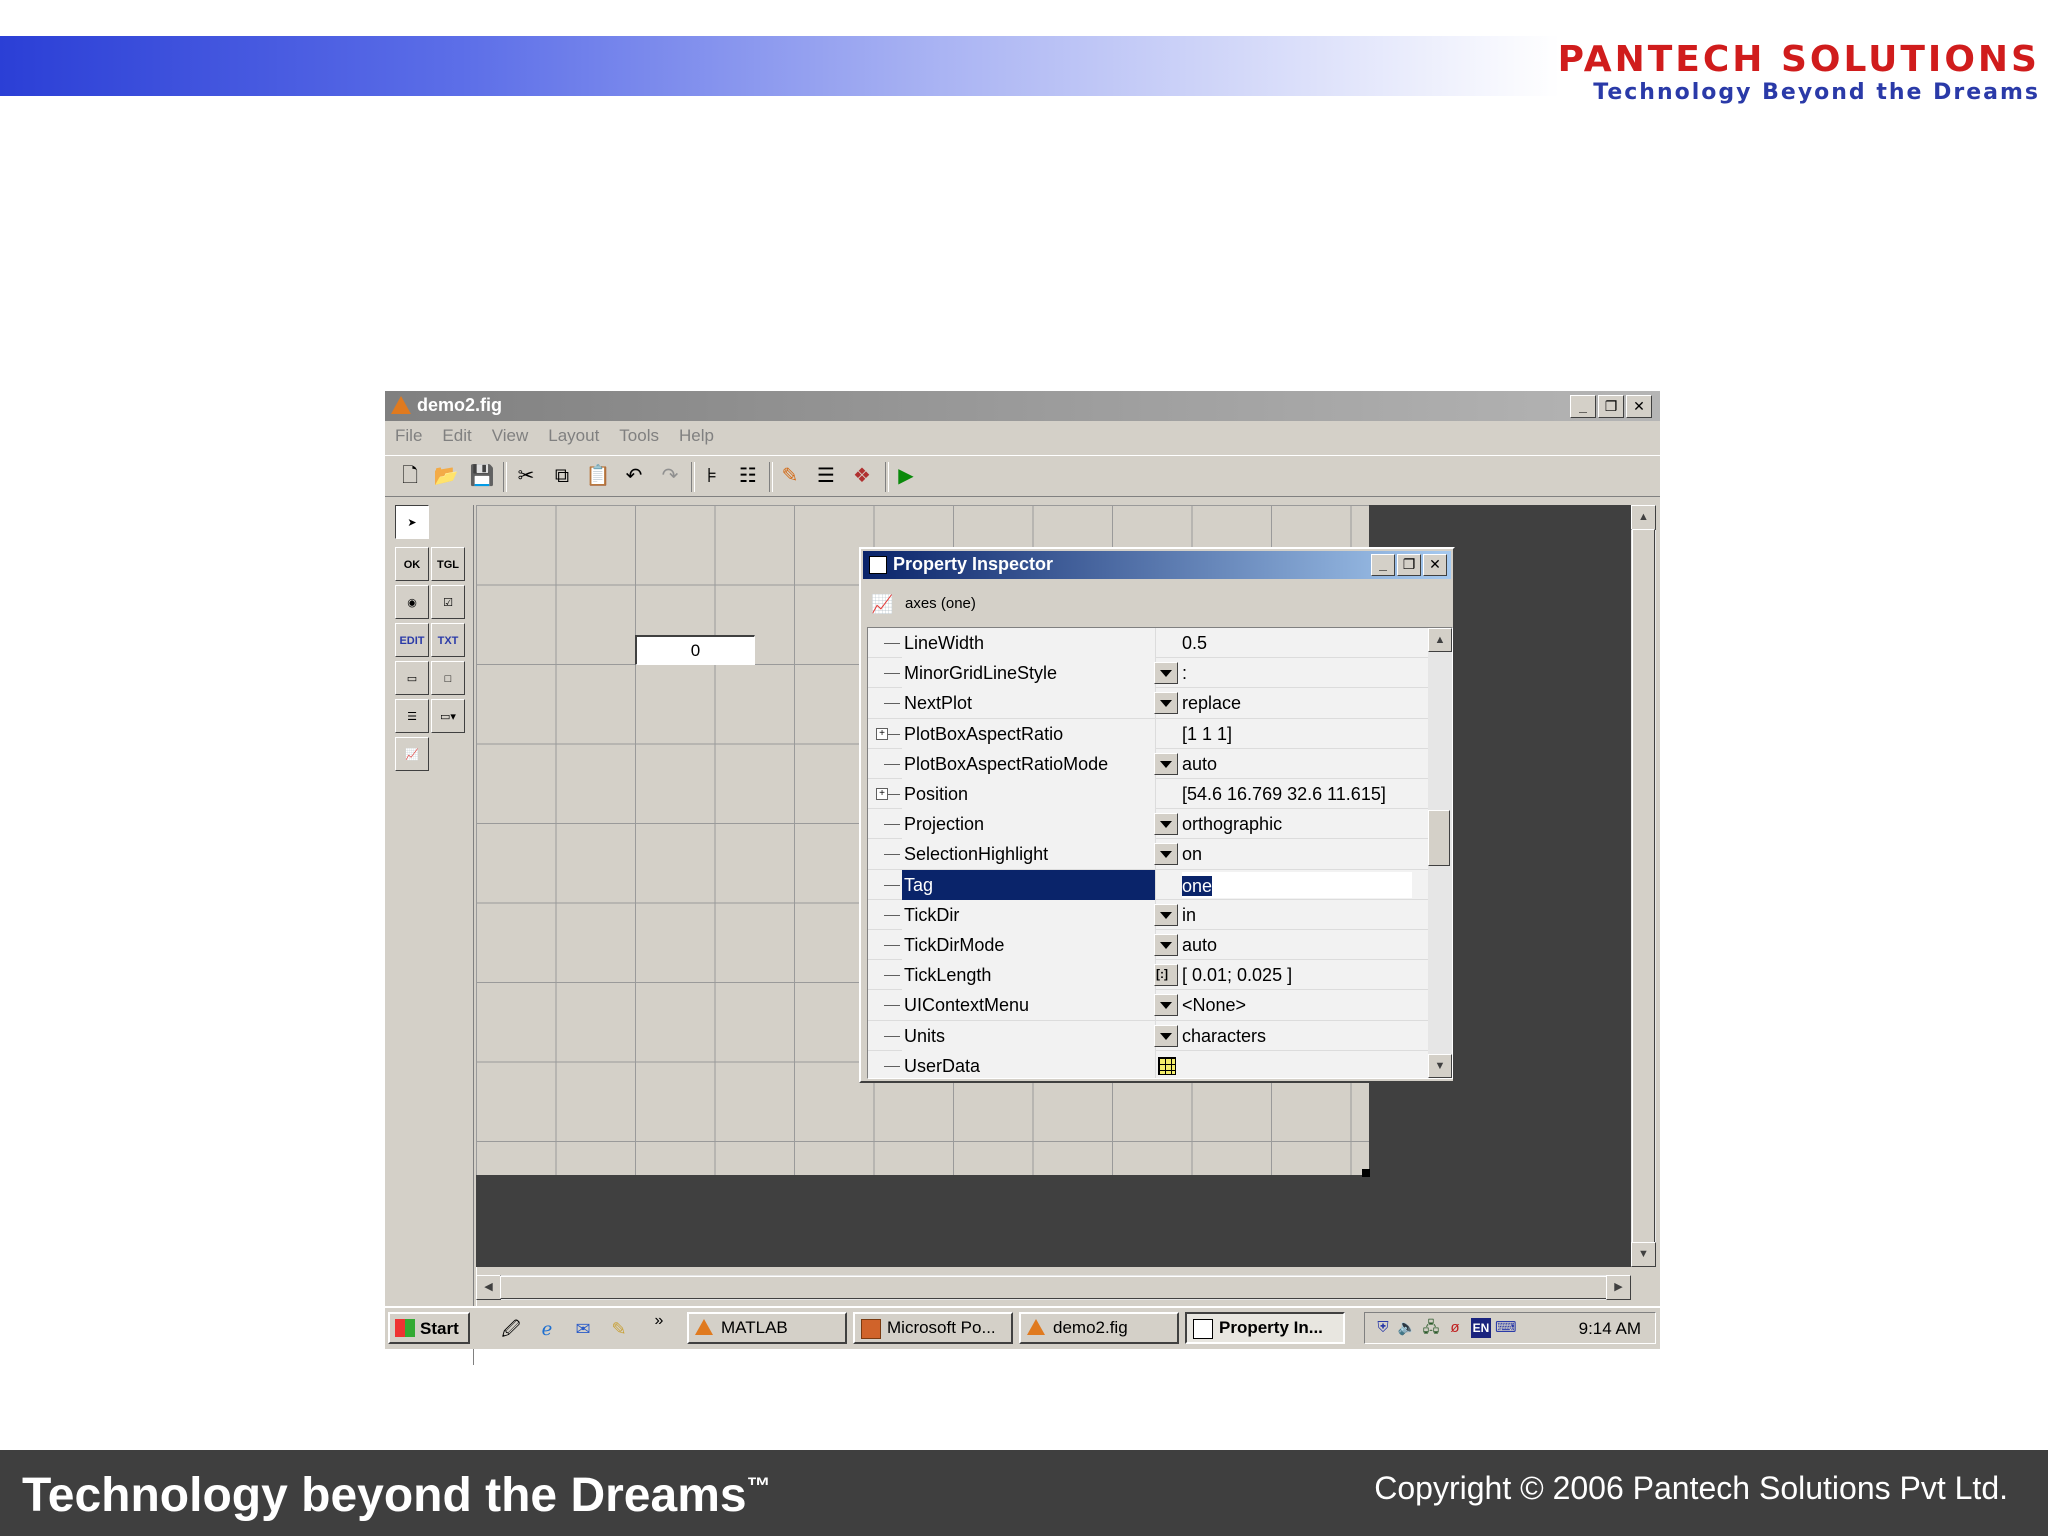  What do you see at coordinates (1439, 838) in the screenshot?
I see `property-scroll-thumb` at bounding box center [1439, 838].